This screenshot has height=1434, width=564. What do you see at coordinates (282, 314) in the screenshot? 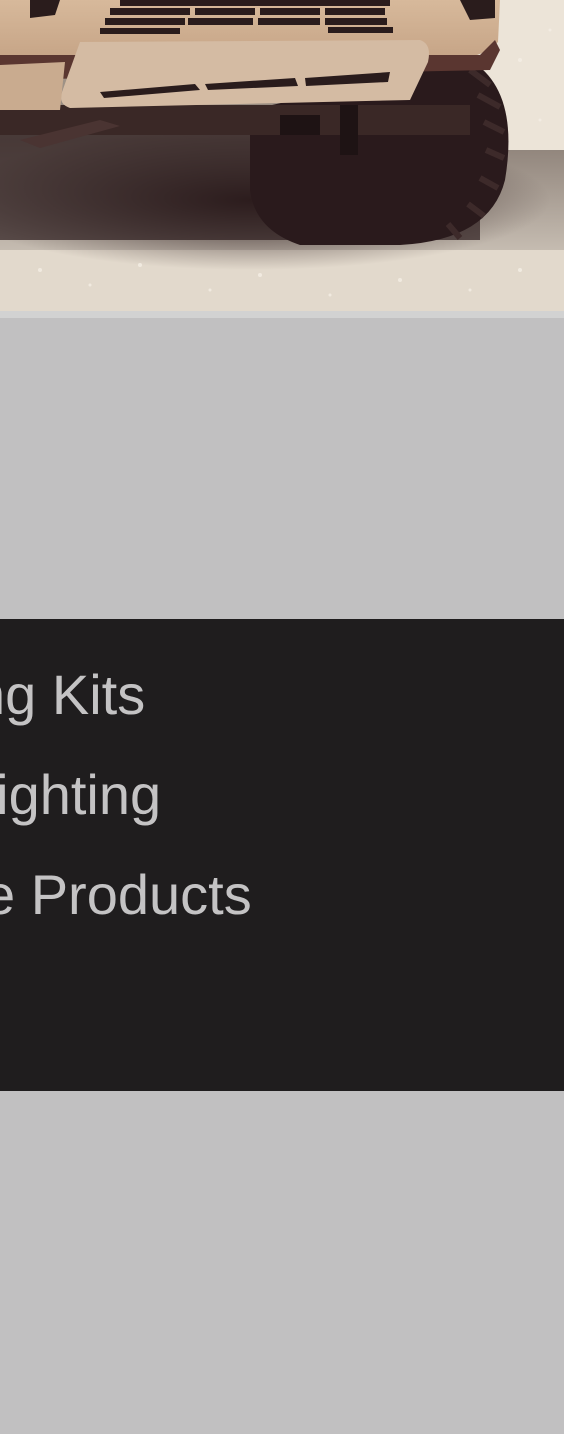
I see `hero-divider` at bounding box center [282, 314].